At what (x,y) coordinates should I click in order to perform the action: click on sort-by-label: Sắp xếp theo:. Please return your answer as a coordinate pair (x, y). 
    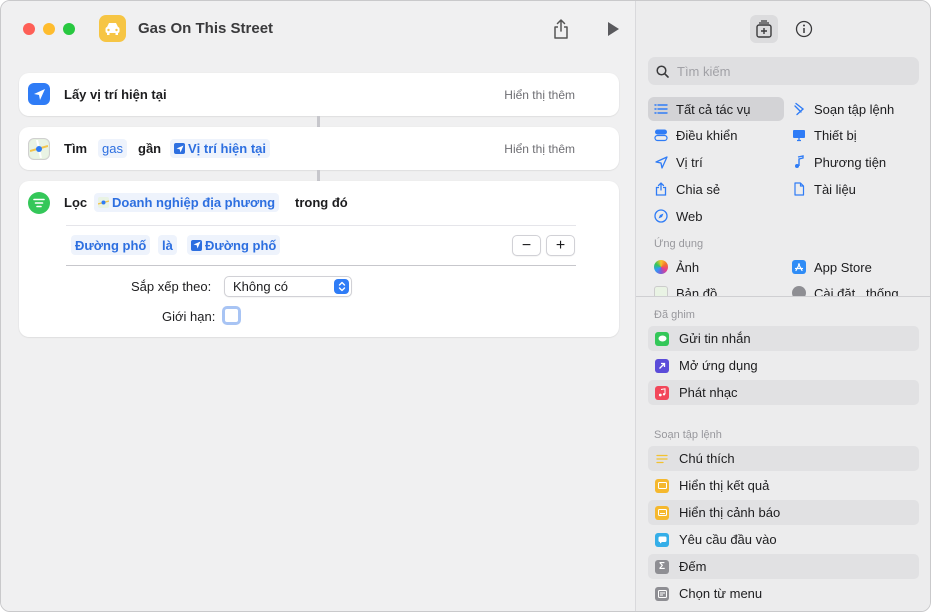
    Looking at the image, I should click on (171, 286).